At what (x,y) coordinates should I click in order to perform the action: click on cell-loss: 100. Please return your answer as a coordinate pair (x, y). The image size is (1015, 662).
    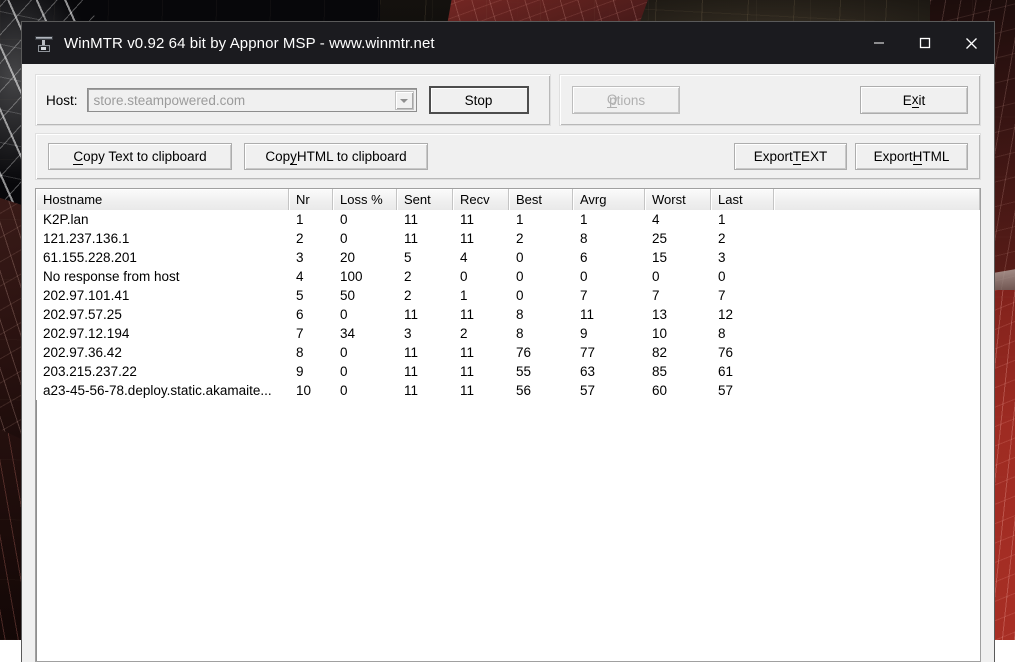
    Looking at the image, I should click on (351, 276).